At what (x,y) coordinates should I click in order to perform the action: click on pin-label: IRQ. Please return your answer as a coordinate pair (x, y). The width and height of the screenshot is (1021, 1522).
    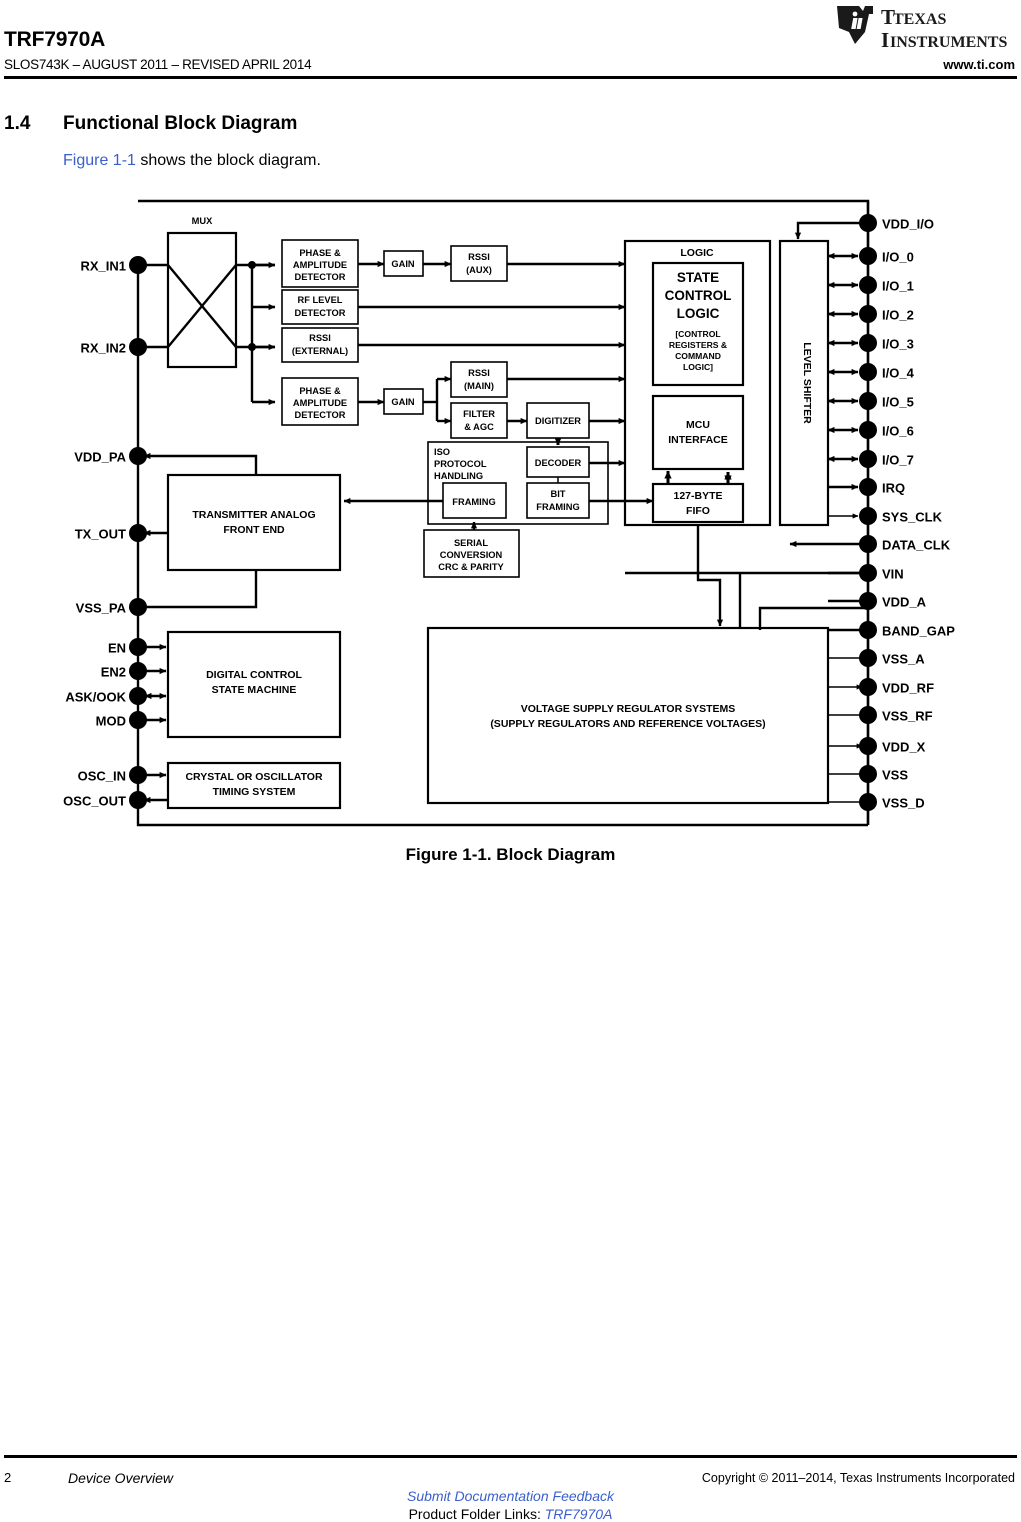
    Looking at the image, I should click on (893, 488).